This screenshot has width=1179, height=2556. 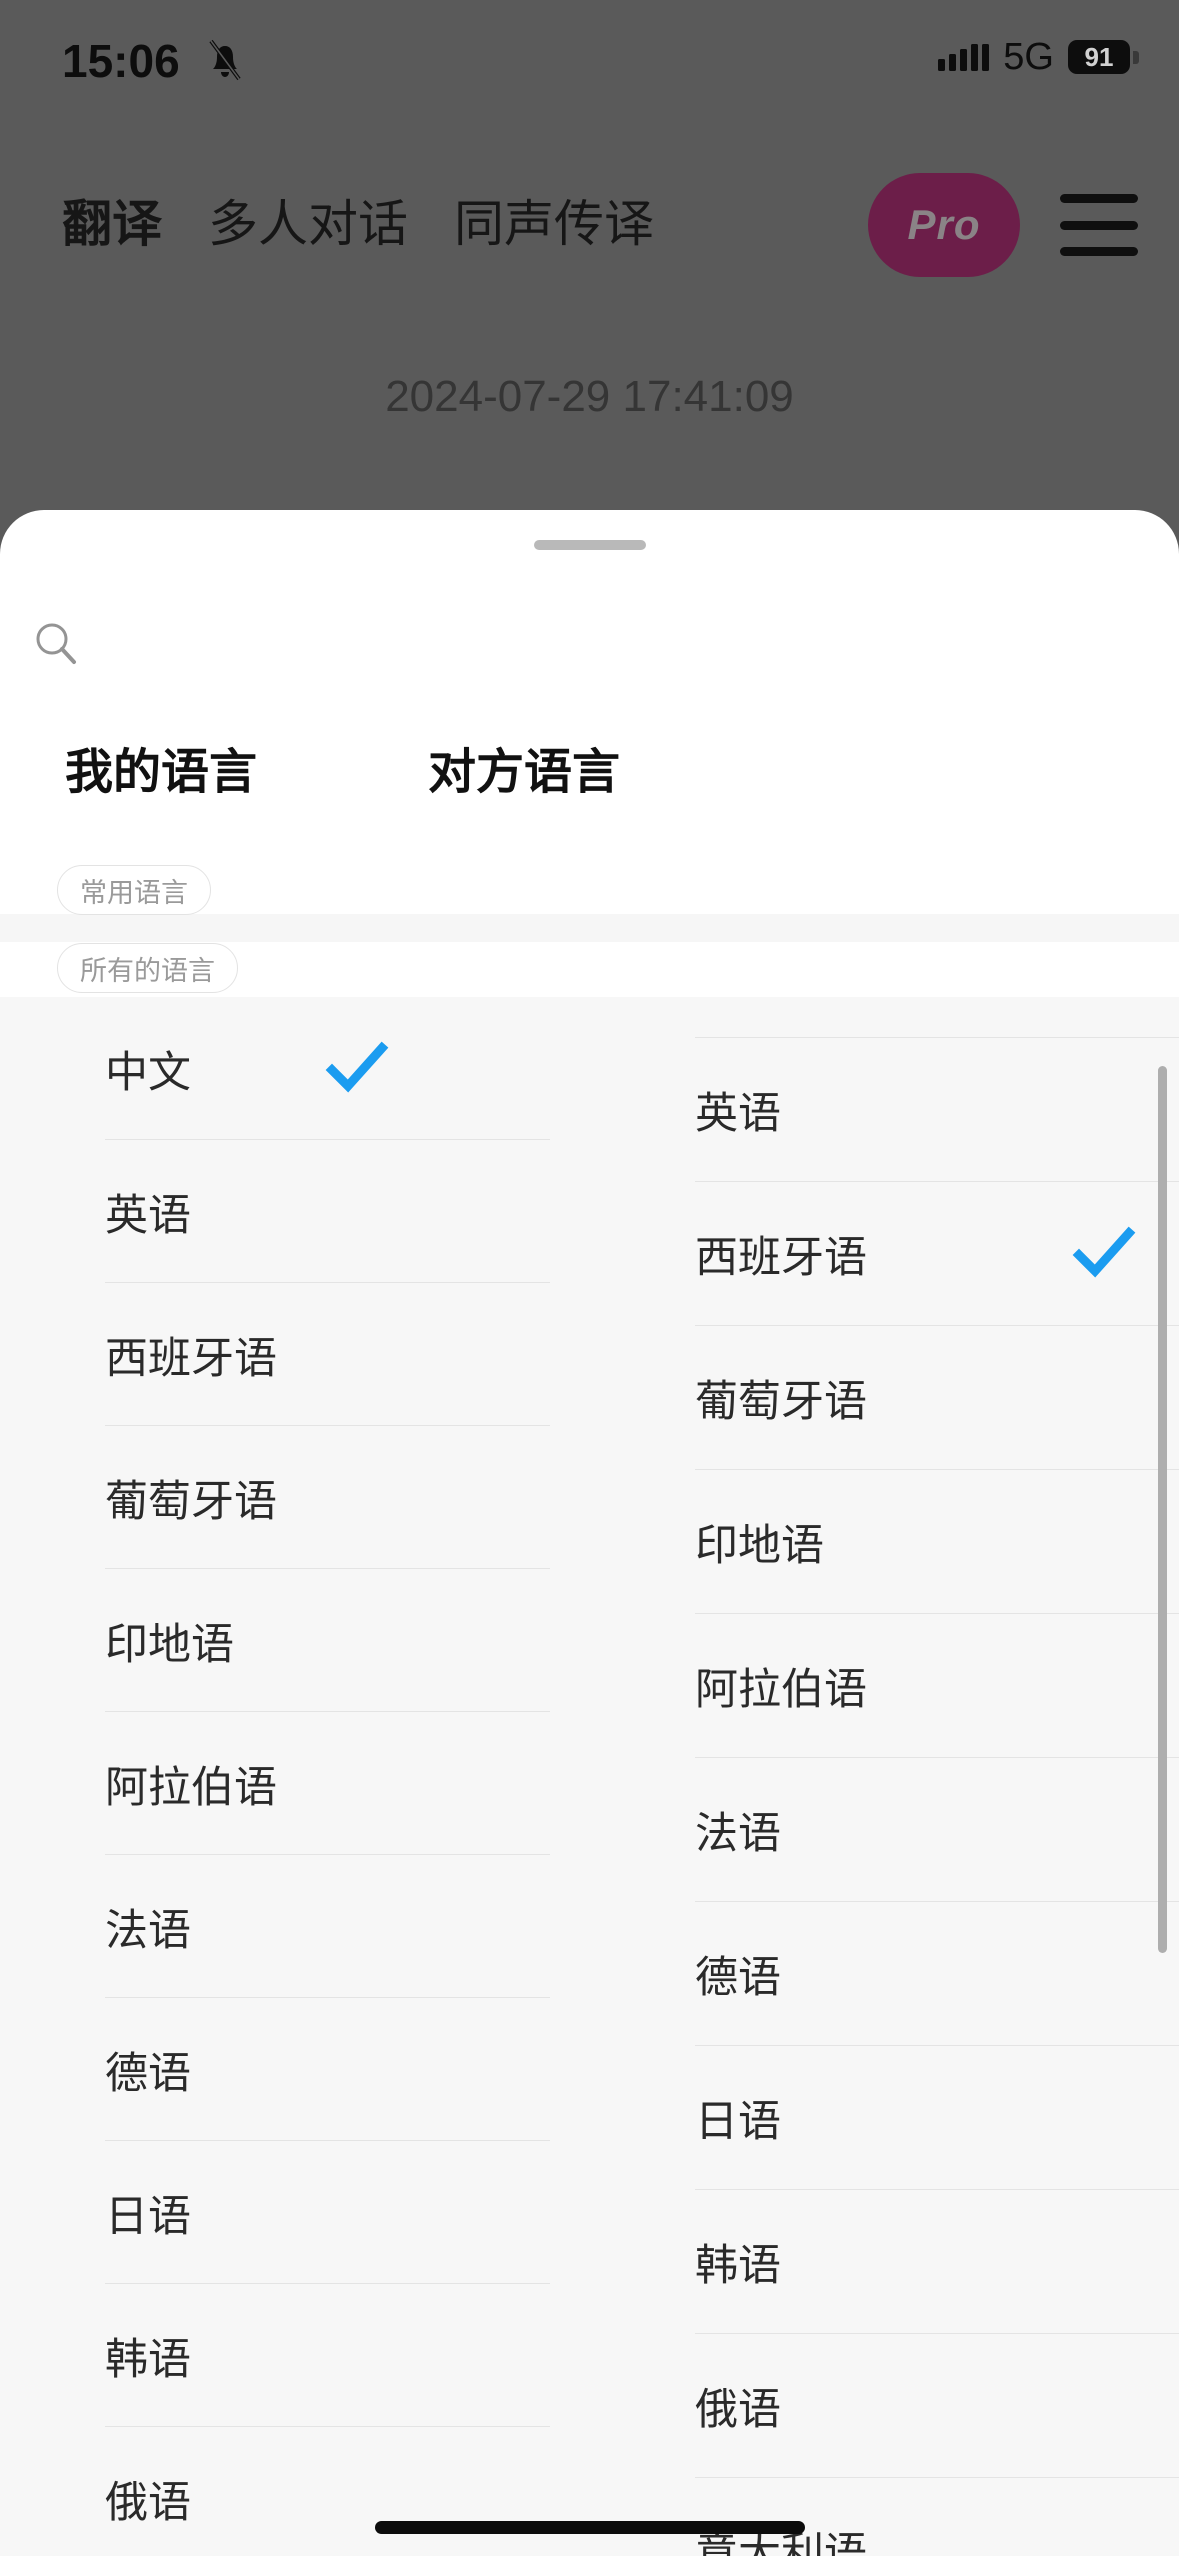 I want to click on language-label: 中文, so click(x=148, y=1072).